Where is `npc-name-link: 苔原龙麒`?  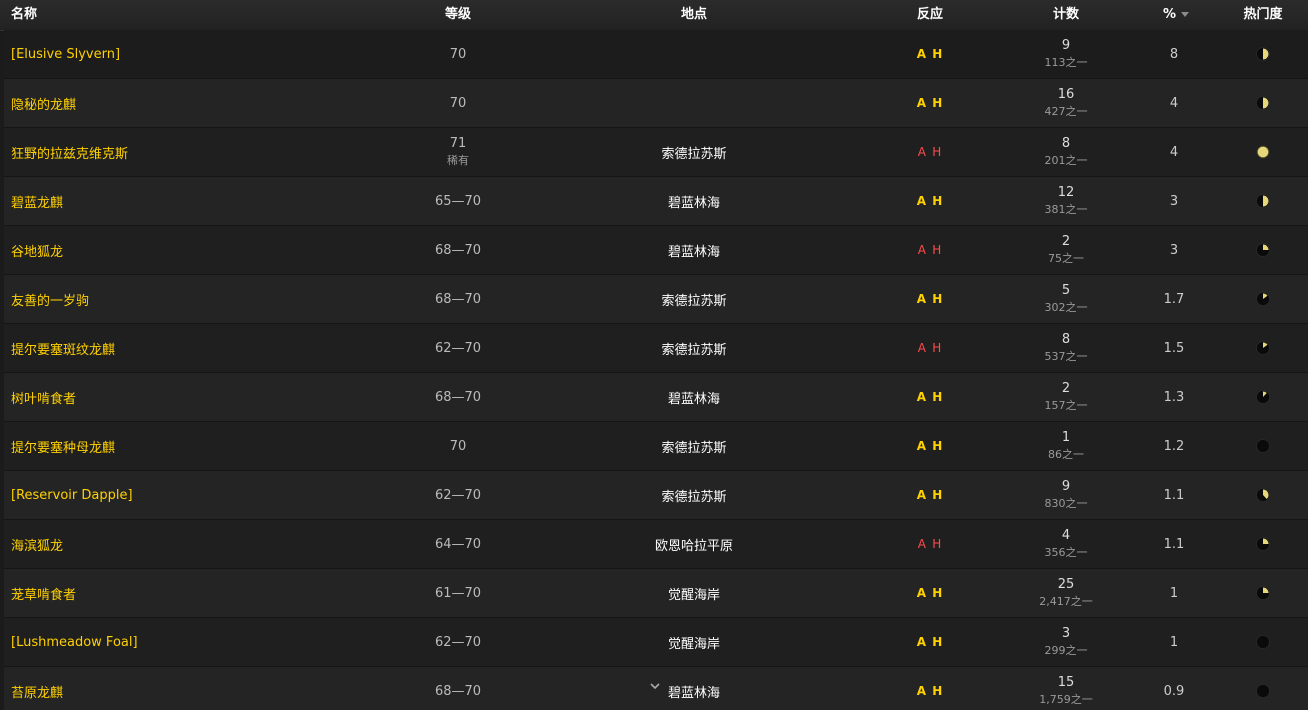 npc-name-link: 苔原龙麒 is located at coordinates (37, 688).